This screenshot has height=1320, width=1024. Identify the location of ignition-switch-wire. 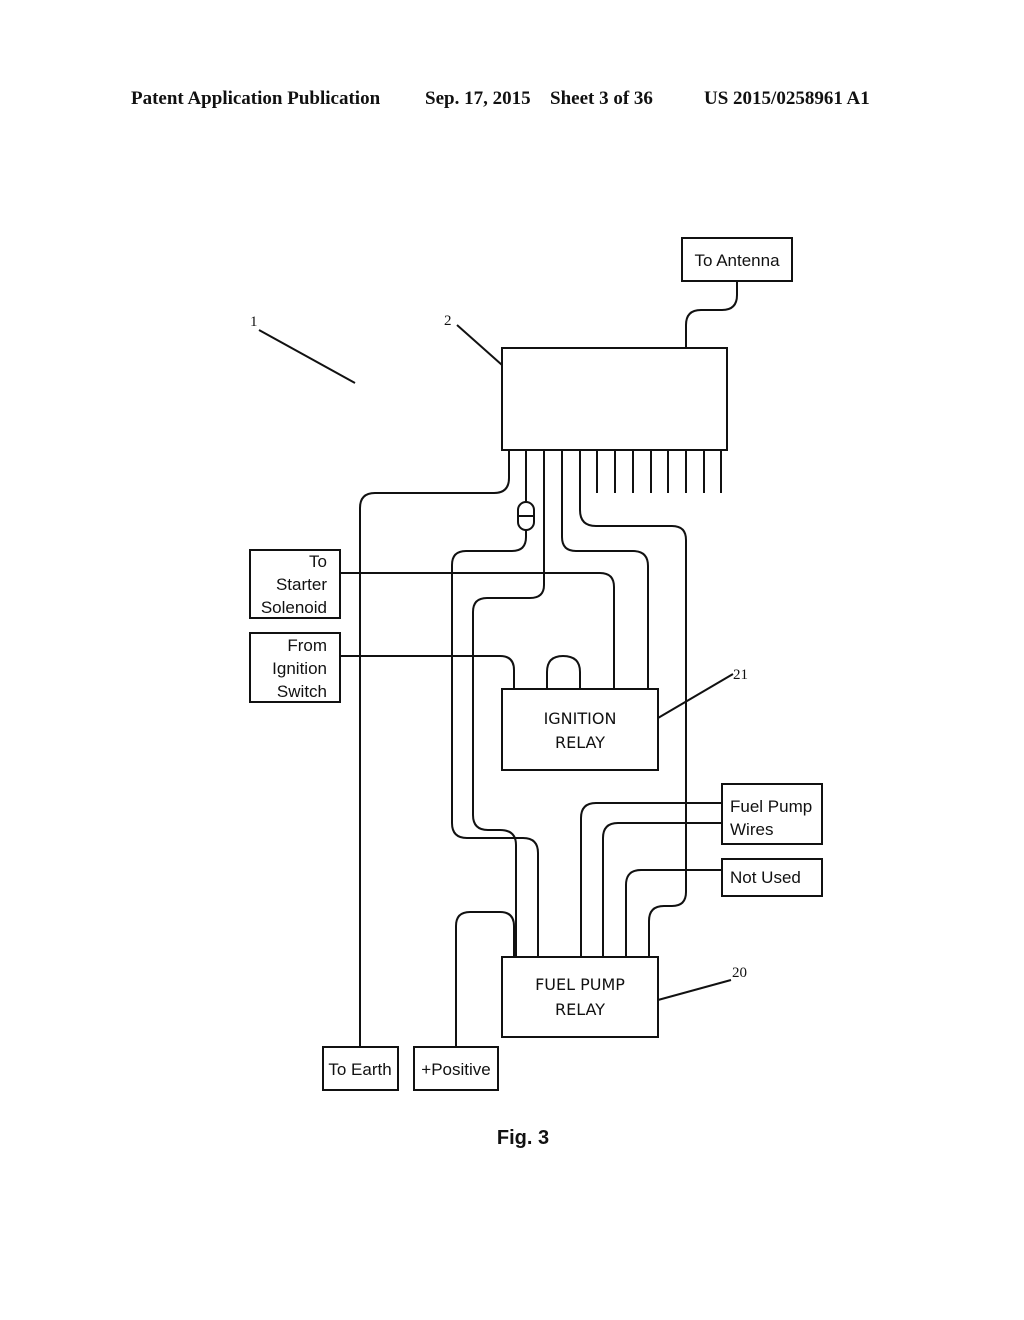
(427, 672).